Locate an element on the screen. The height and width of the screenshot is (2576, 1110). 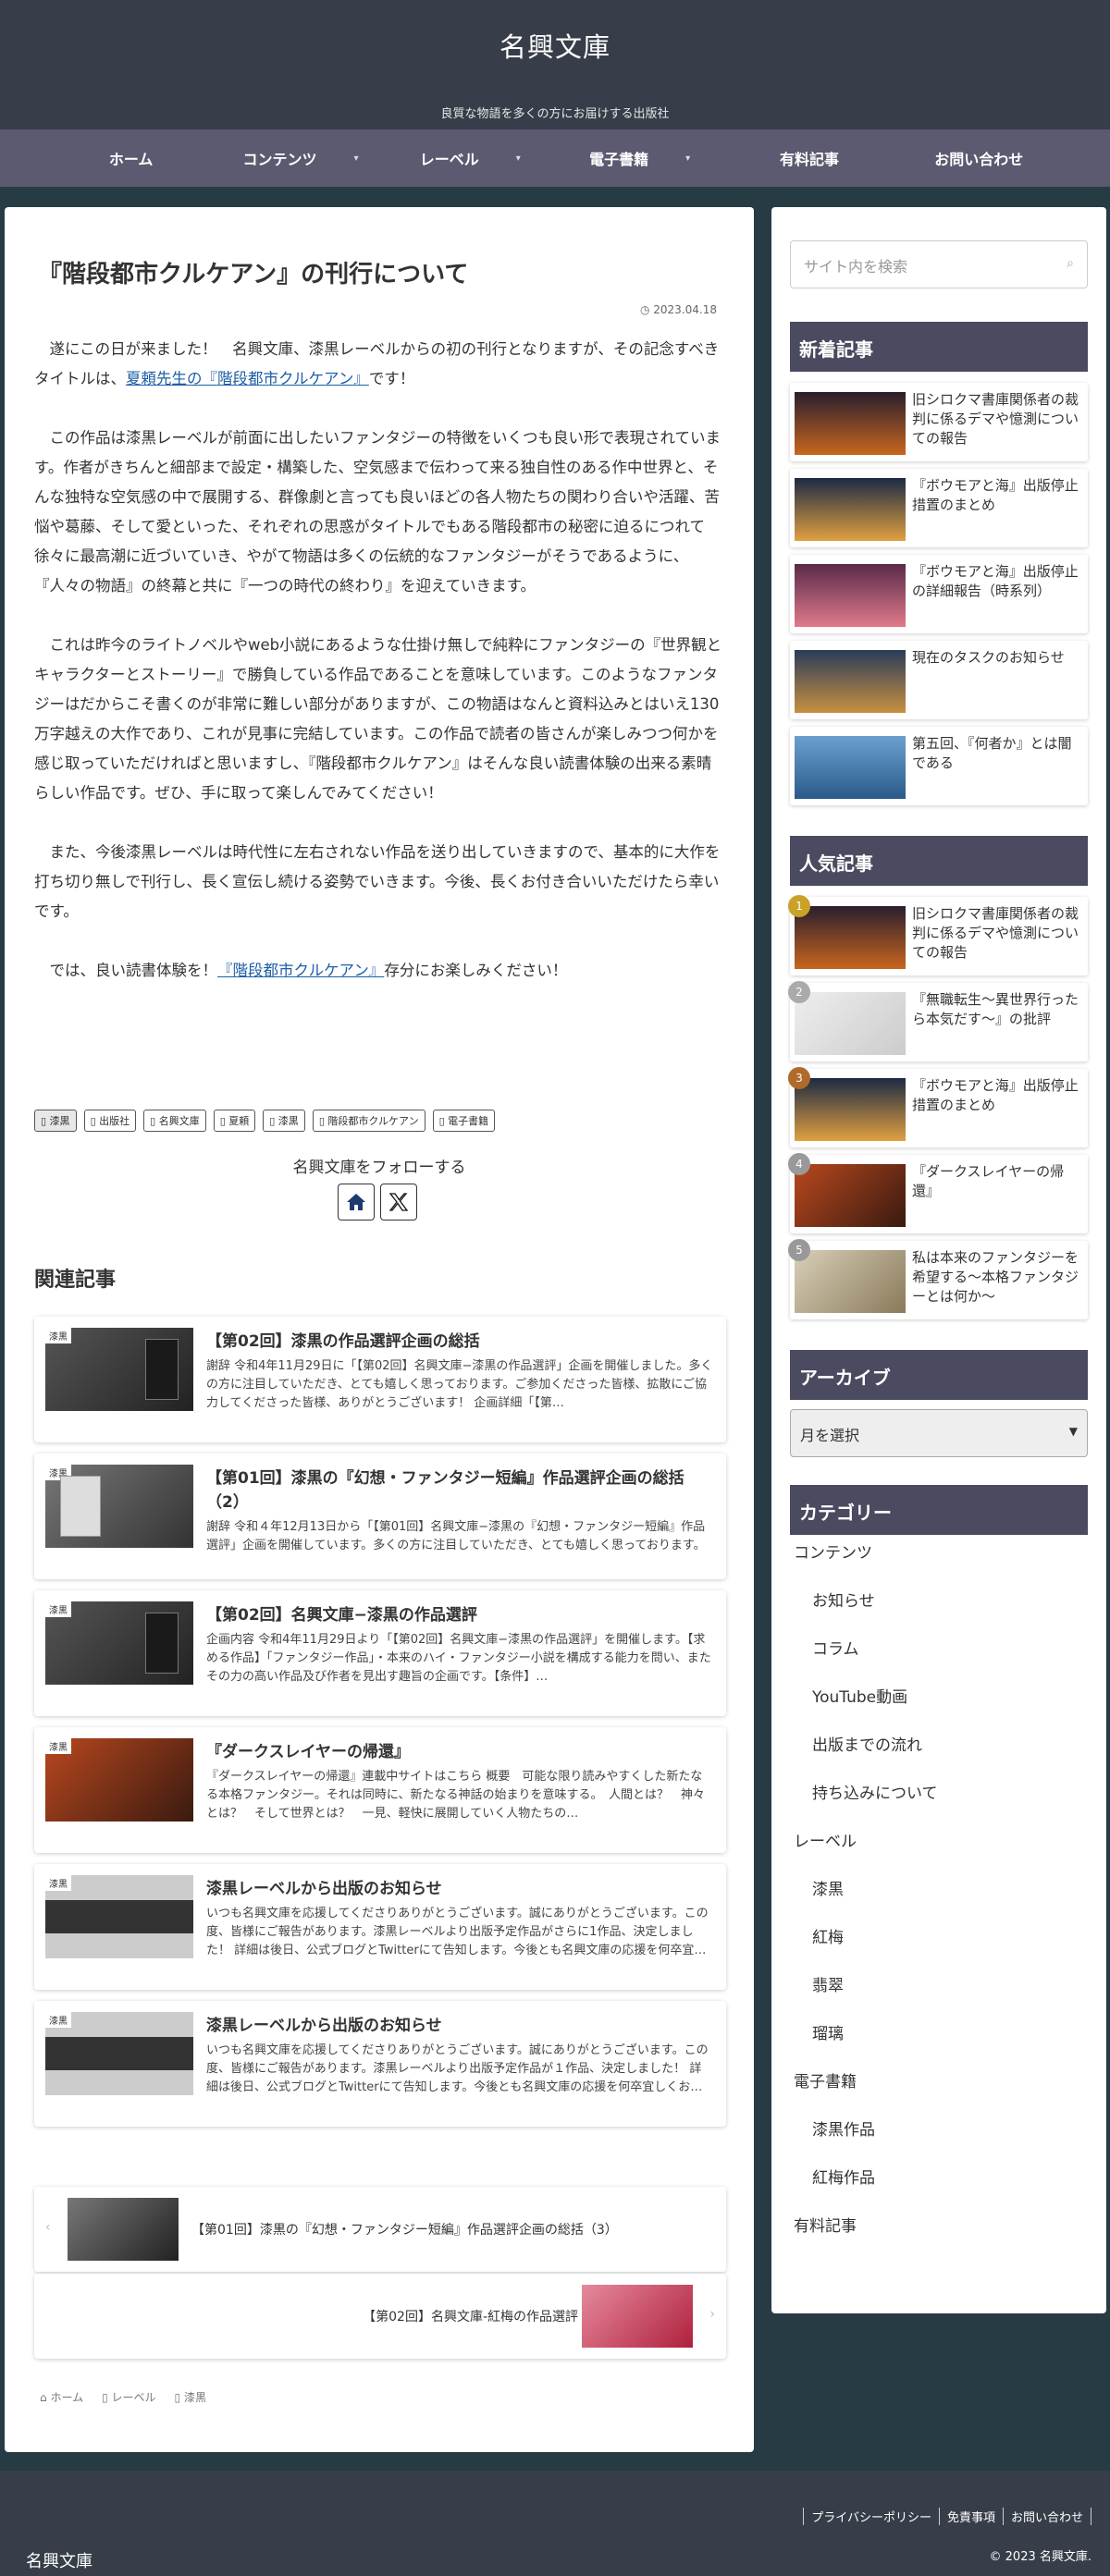
popular-post: 2 『無職転生〜異世界行ったら本気だす〜』の批評 is located at coordinates (938, 1021).